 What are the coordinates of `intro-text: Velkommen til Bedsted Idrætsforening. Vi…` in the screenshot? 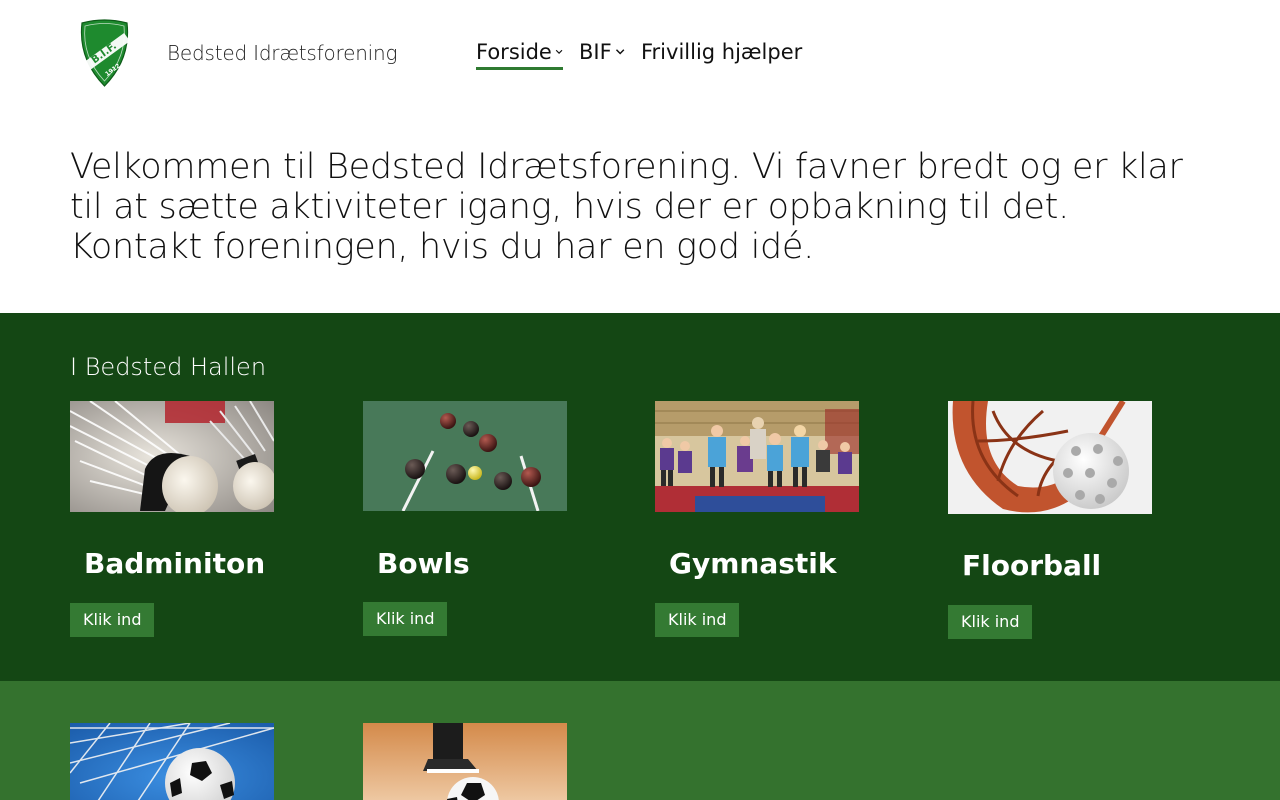 It's located at (626, 207).